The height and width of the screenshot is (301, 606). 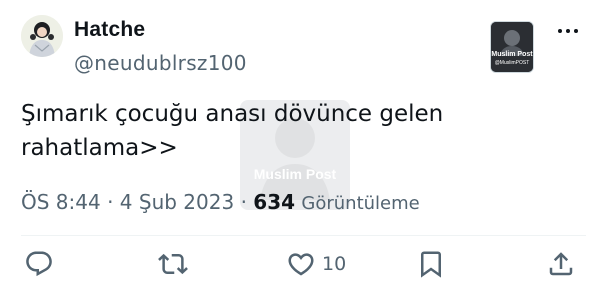 What do you see at coordinates (512, 47) in the screenshot?
I see `embedded-media-thumbnail: Muslim Post @MuslimPOST` at bounding box center [512, 47].